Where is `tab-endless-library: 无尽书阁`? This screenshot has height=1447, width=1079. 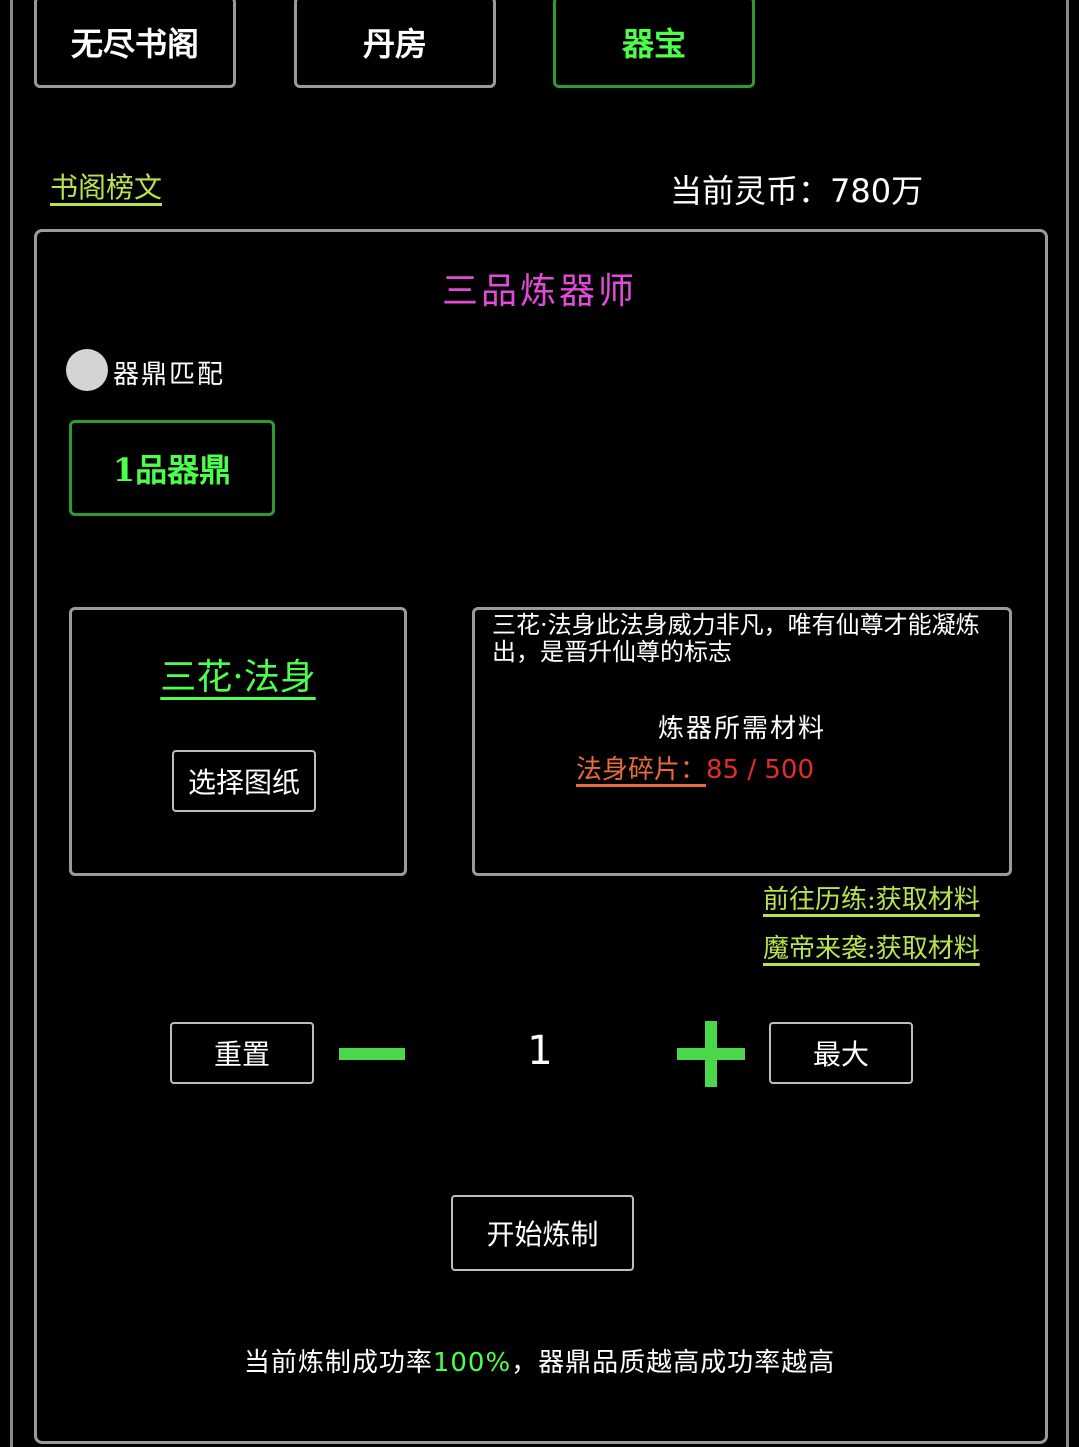
tab-endless-library: 无尽书阁 is located at coordinates (135, 44).